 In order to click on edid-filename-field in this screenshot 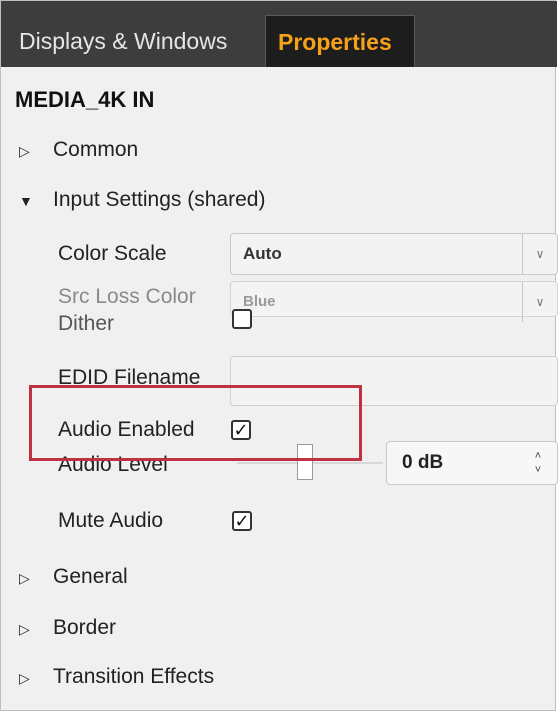, I will do `click(394, 381)`.